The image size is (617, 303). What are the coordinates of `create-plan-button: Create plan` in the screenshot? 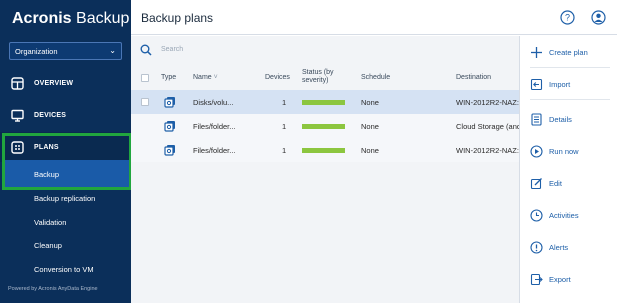 It's located at (568, 52).